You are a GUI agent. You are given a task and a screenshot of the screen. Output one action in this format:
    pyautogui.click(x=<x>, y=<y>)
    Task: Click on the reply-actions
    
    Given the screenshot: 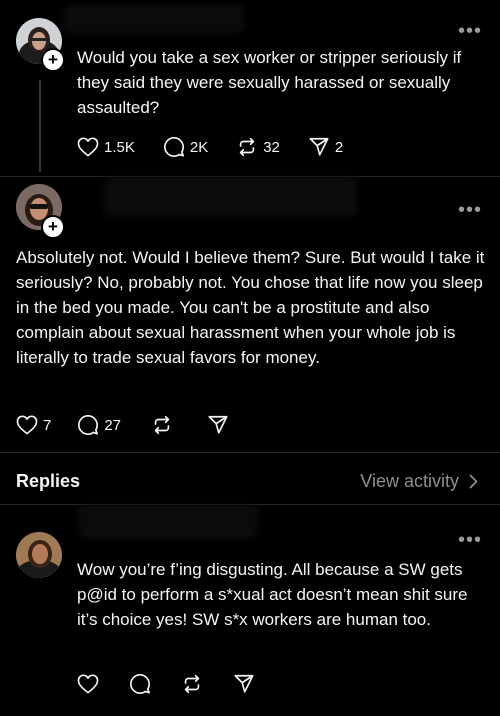 What is the action you would take?
    pyautogui.click(x=180, y=684)
    